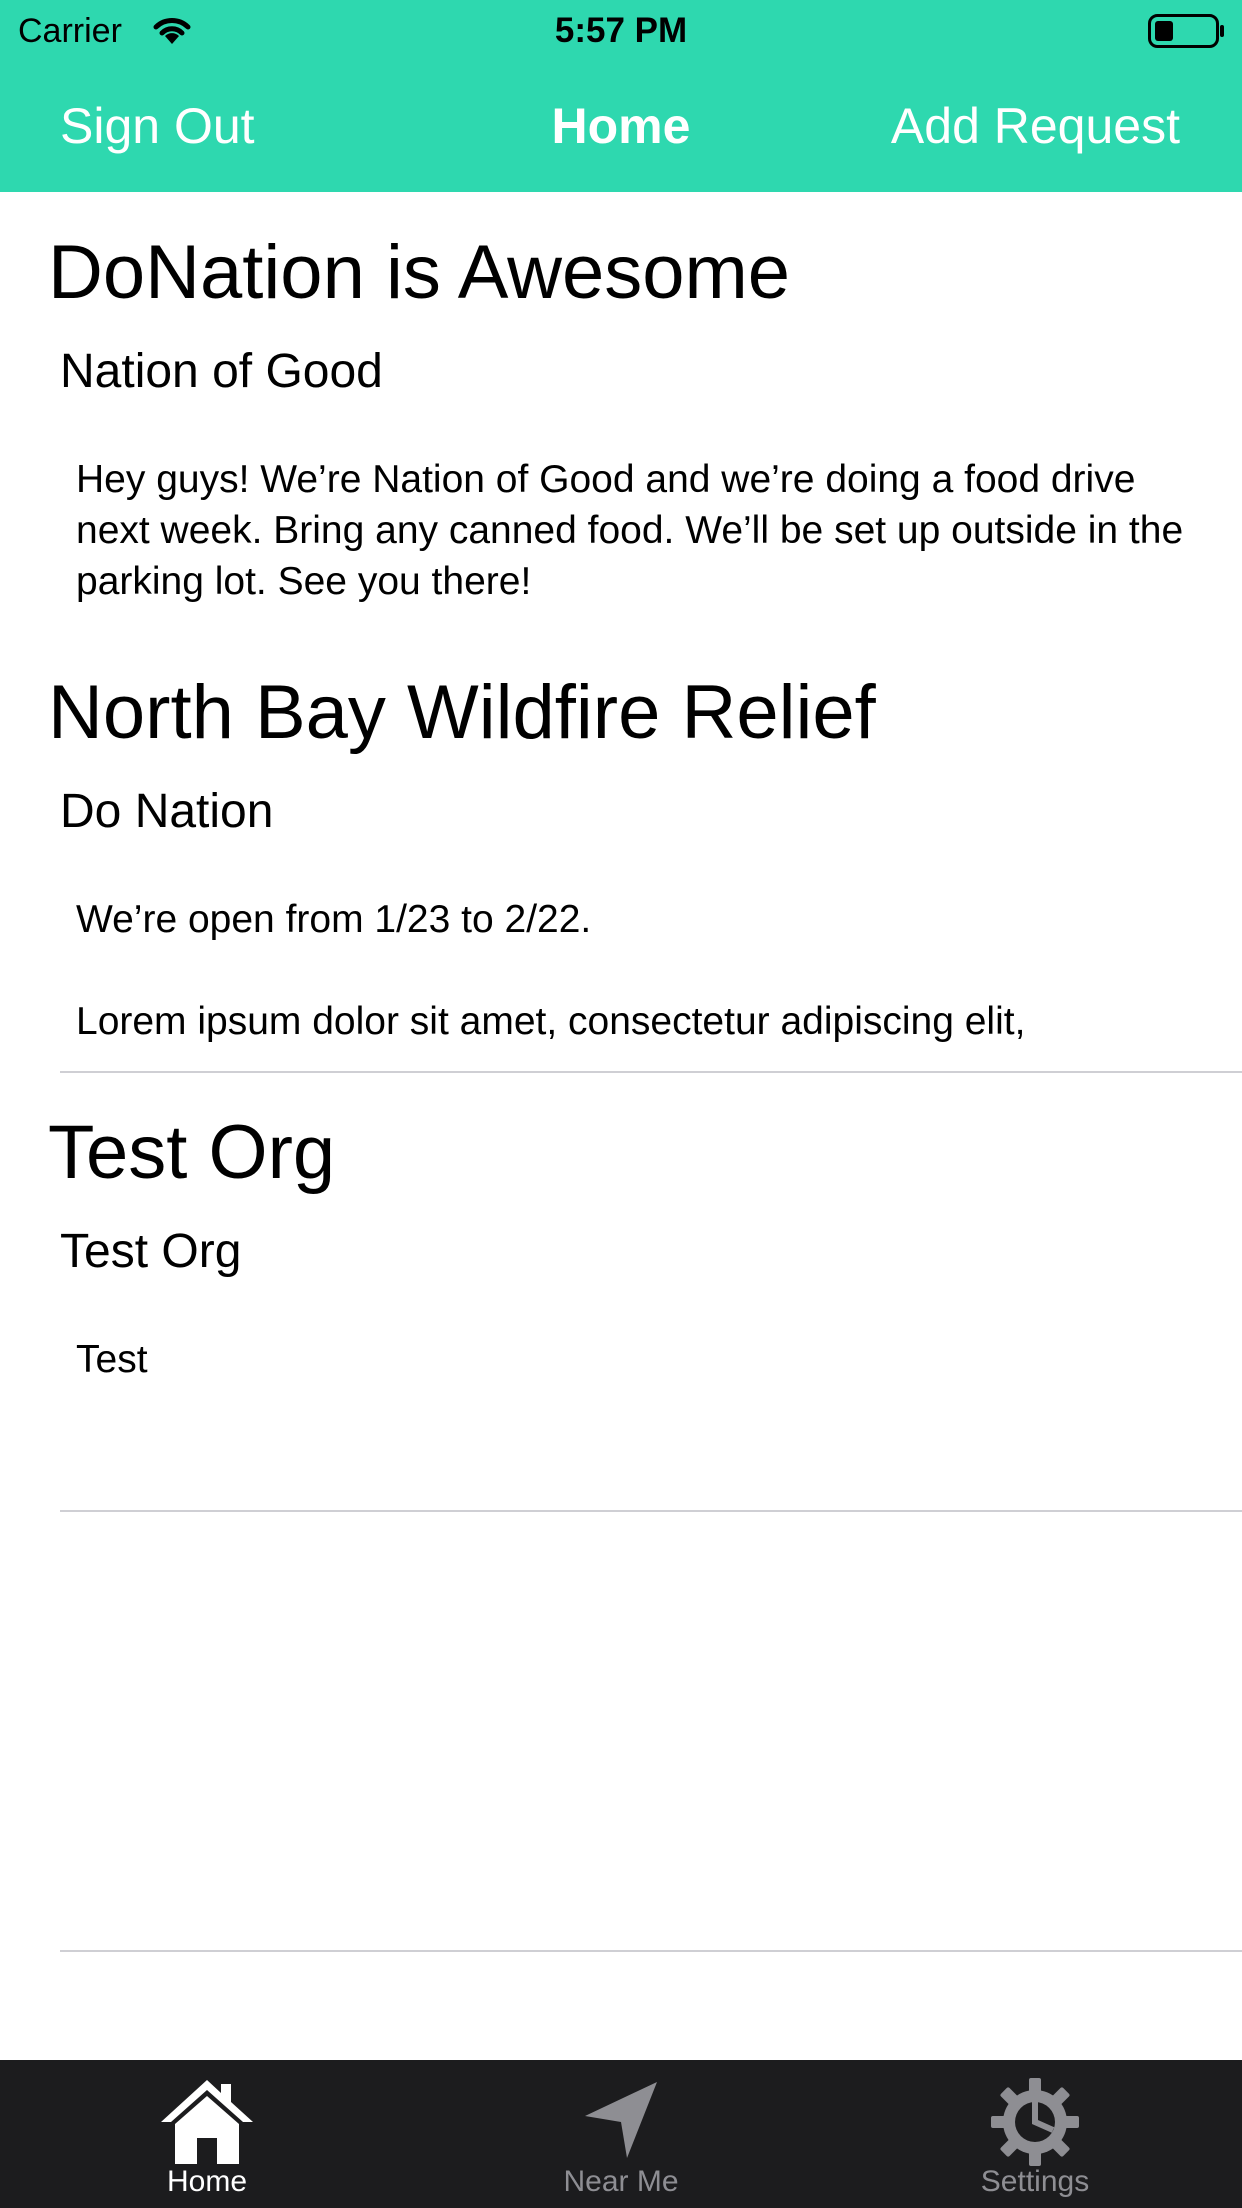 The width and height of the screenshot is (1242, 2208). What do you see at coordinates (151, 1251) in the screenshot?
I see `request-organization: Test Org` at bounding box center [151, 1251].